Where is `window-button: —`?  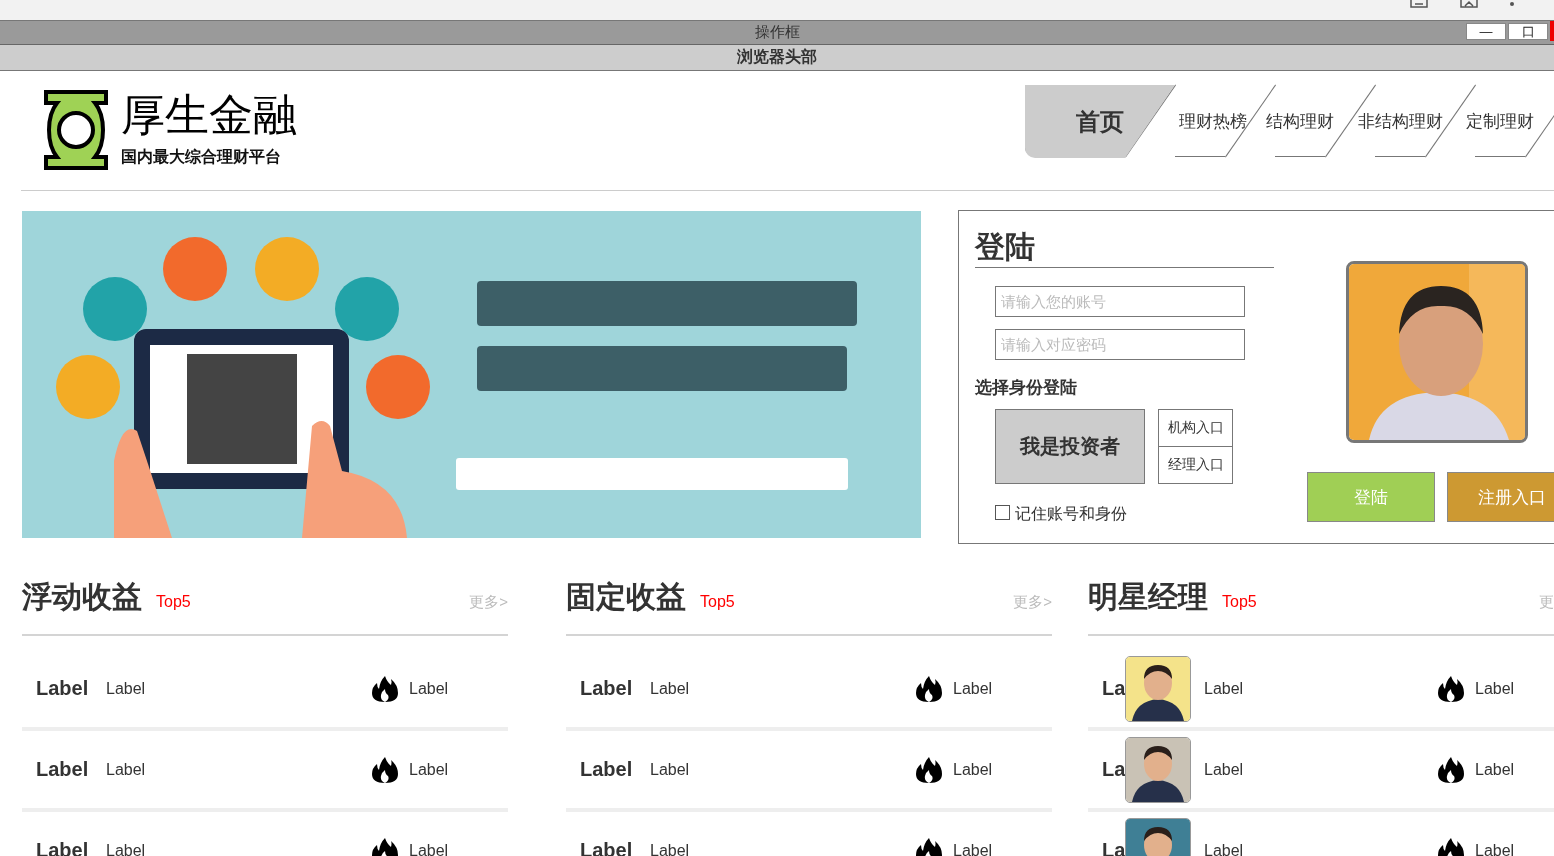
window-button: — is located at coordinates (1486, 31).